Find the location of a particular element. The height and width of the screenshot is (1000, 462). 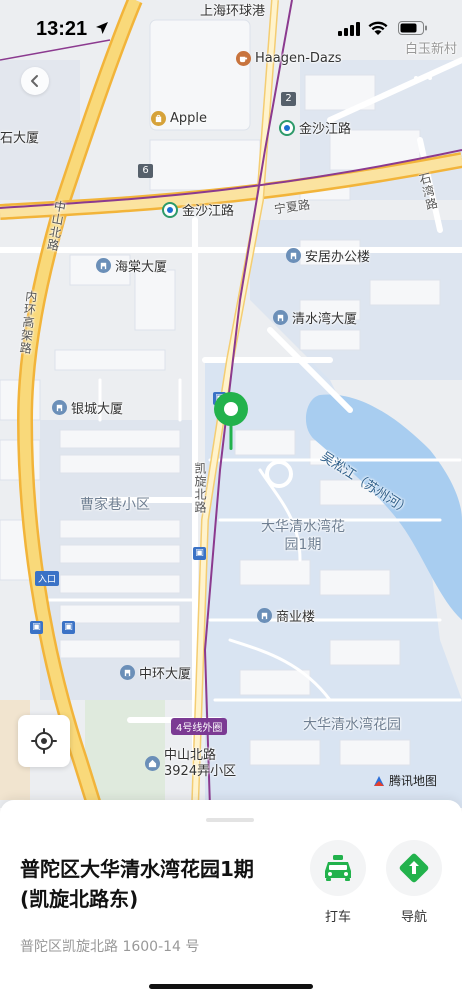

poi-label: 中山北路 3924弄小区 is located at coordinates (200, 763).